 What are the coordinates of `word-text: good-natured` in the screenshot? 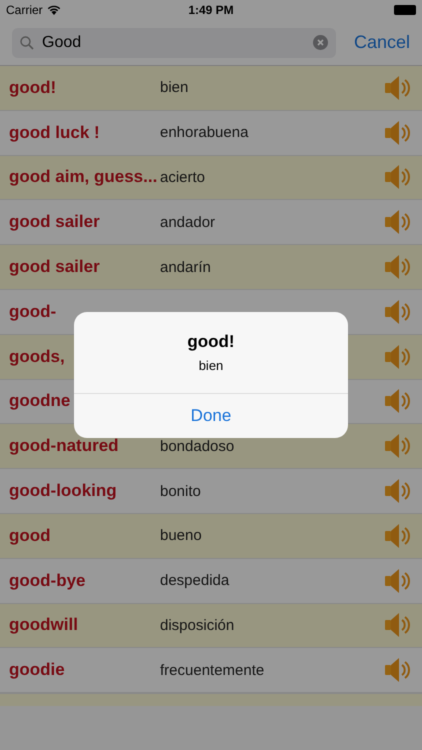 It's located at (64, 446).